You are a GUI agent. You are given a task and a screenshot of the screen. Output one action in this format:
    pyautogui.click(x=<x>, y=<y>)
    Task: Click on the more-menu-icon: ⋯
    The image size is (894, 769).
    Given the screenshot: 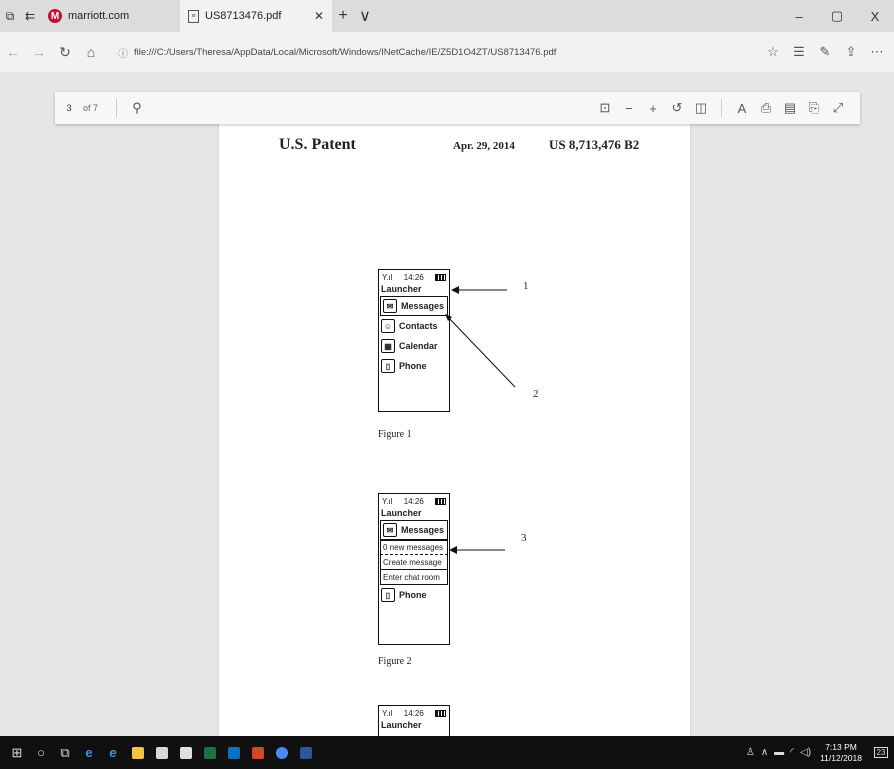 What is the action you would take?
    pyautogui.click(x=877, y=52)
    